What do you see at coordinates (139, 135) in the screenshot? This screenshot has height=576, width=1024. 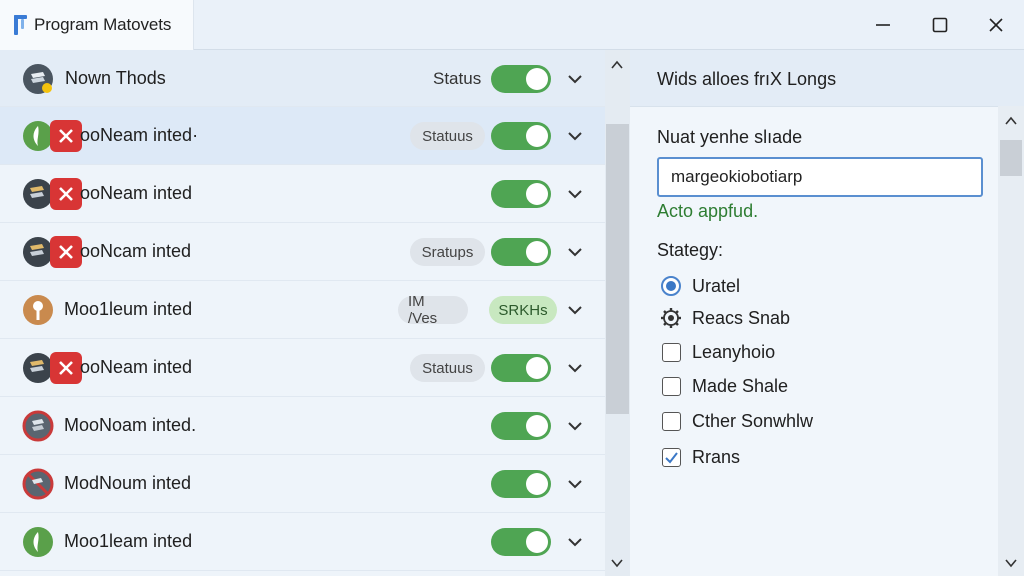 I see `list-item-name: ooNeam inted·` at bounding box center [139, 135].